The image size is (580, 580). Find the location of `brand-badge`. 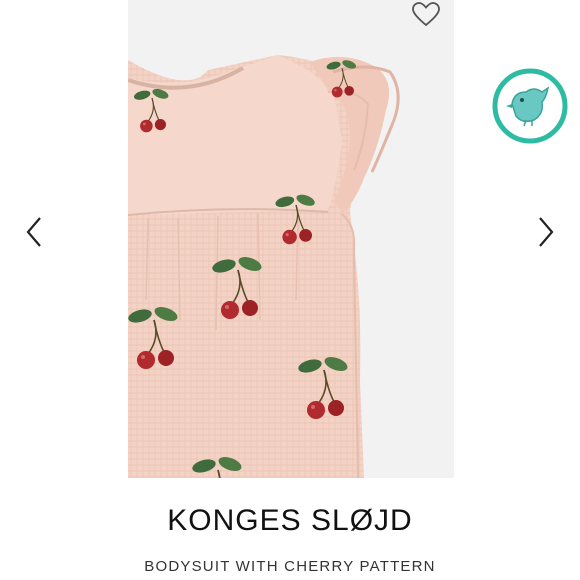

brand-badge is located at coordinates (530, 106).